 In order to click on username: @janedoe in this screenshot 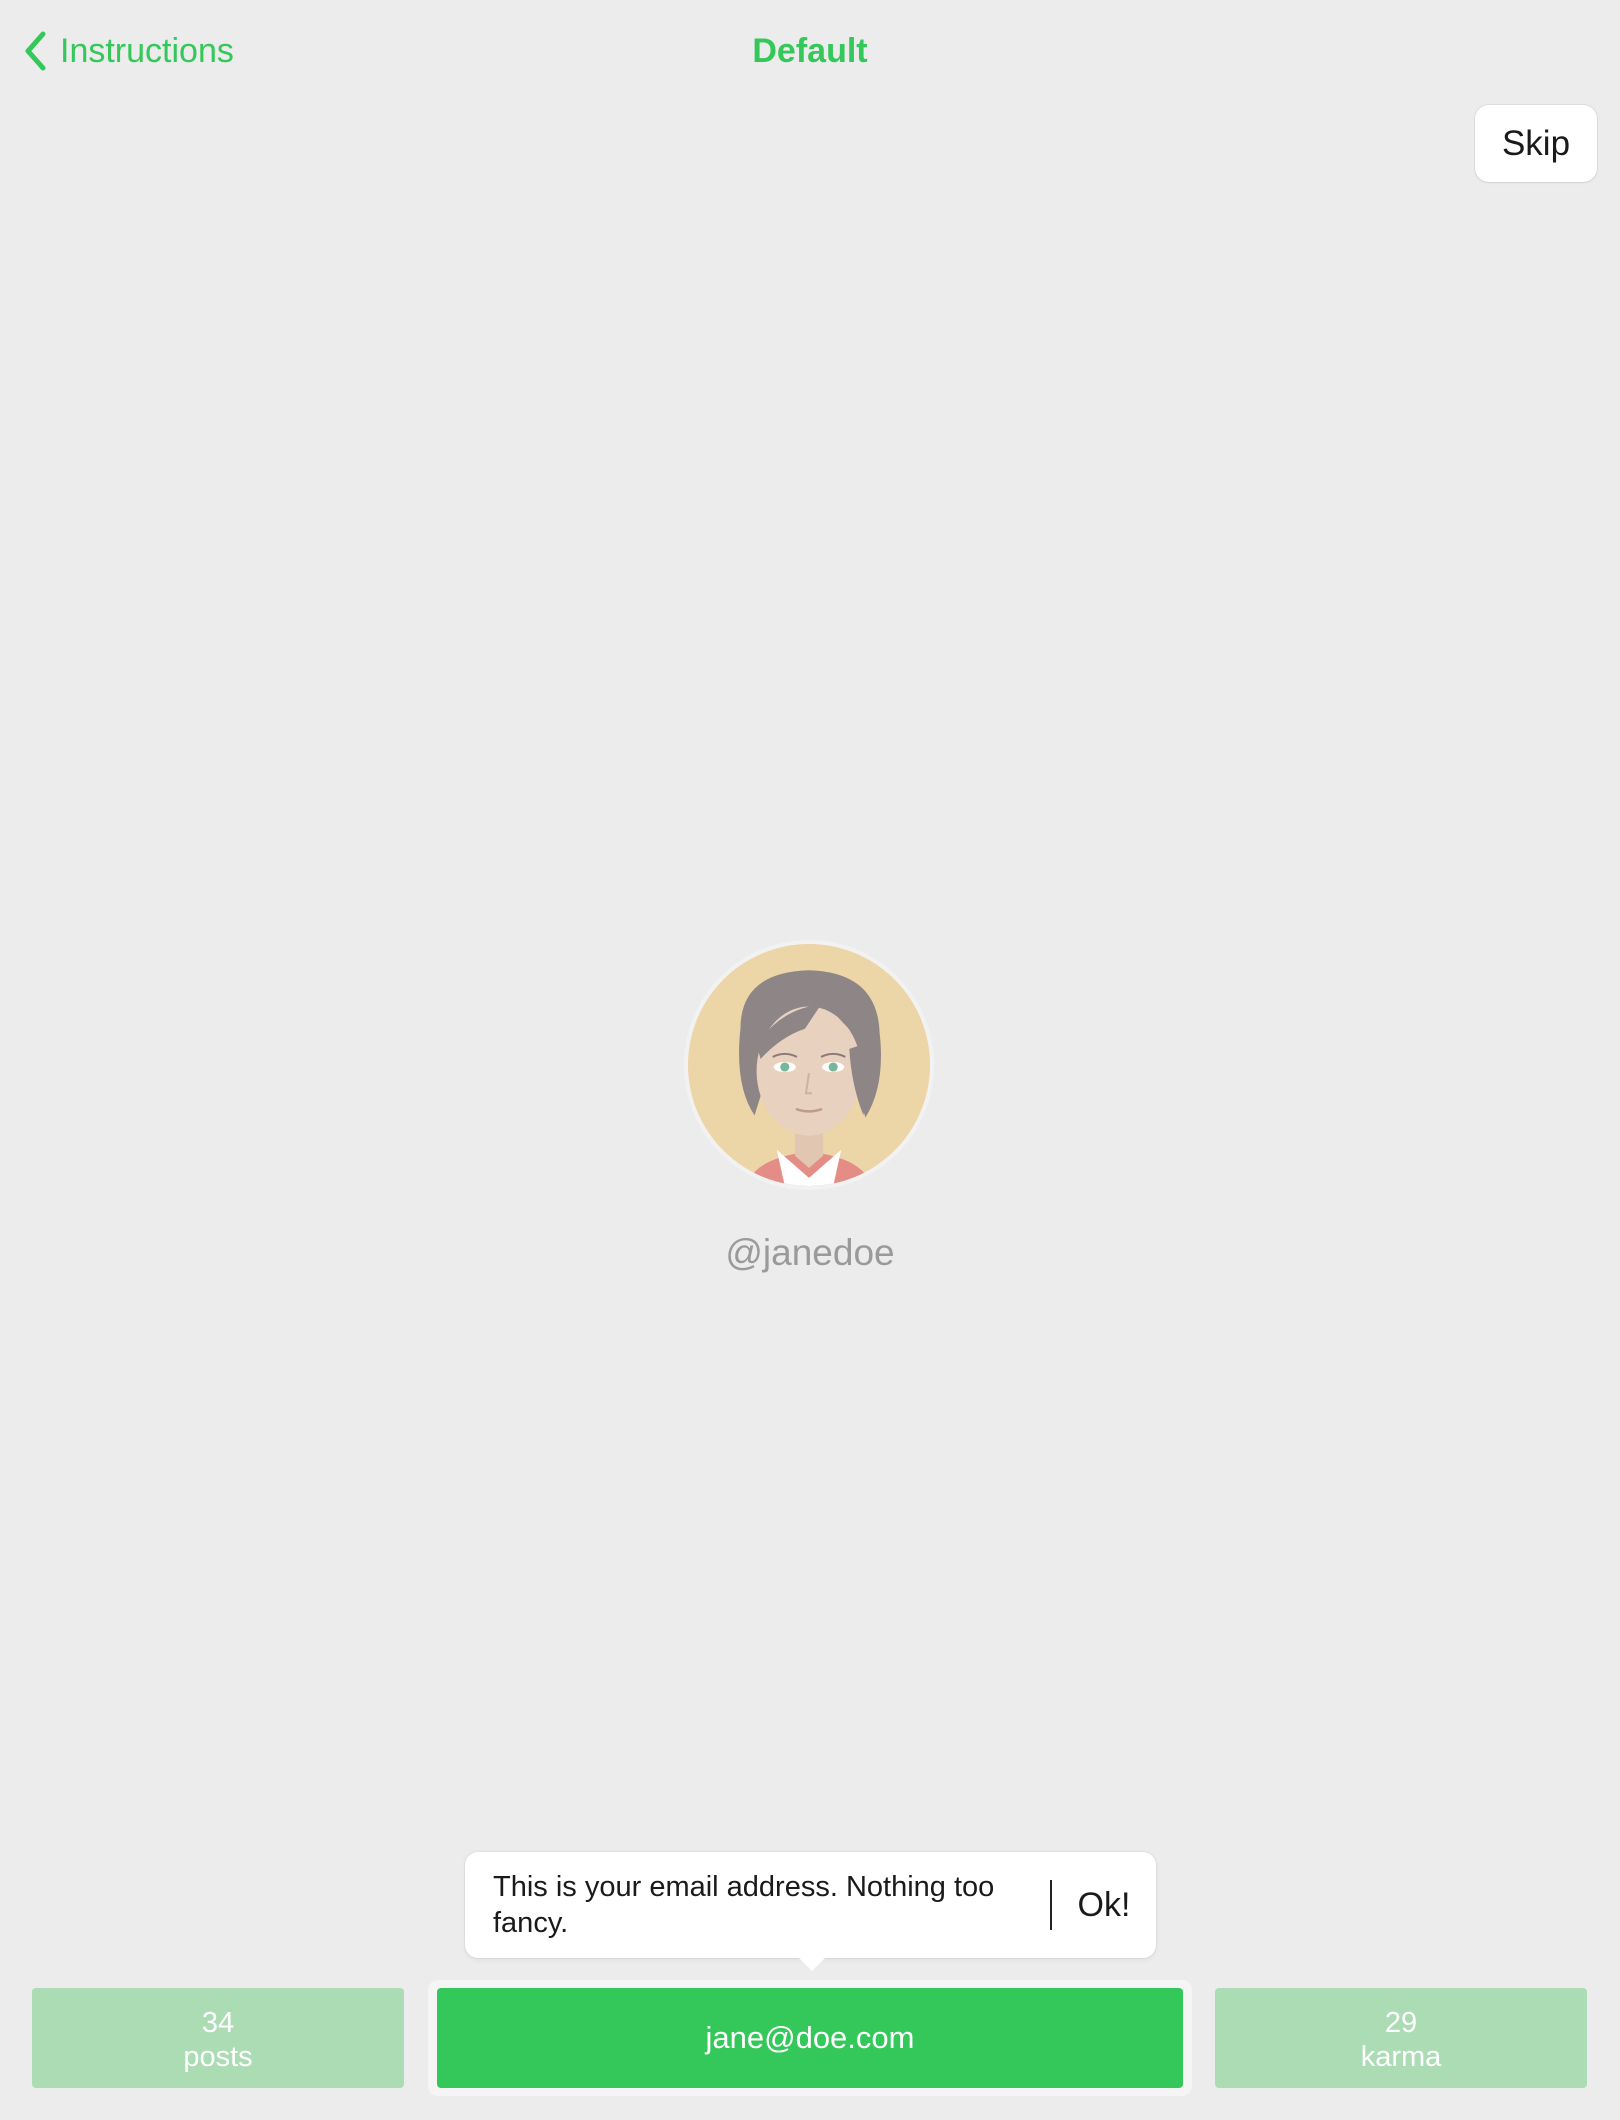, I will do `click(810, 1252)`.